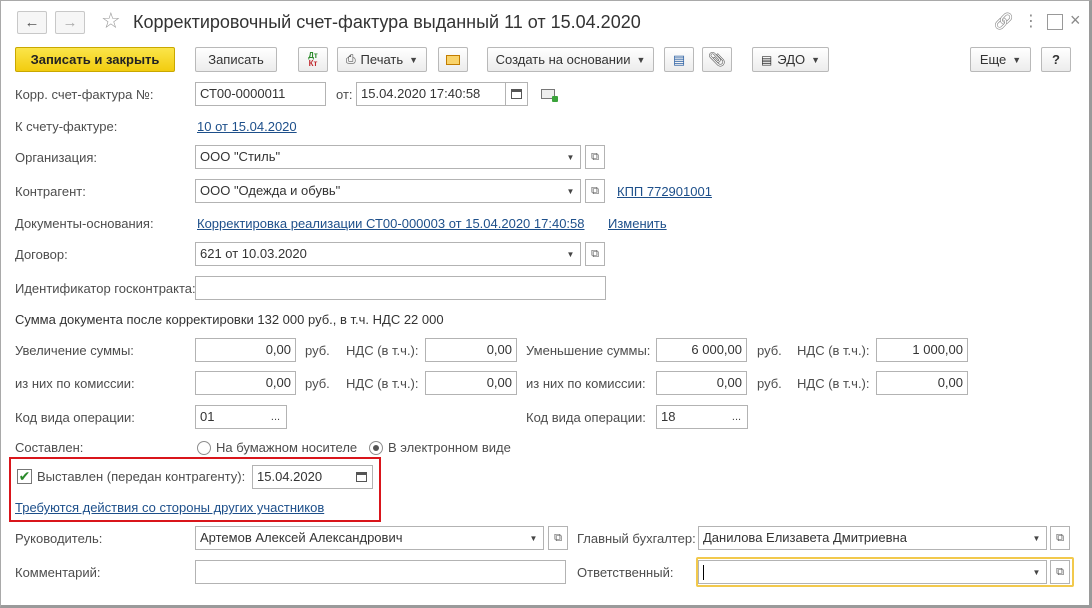 Image resolution: width=1092 pixels, height=608 pixels. Describe the element at coordinates (247, 127) in the screenshot. I see `to-invoice-link: 10 от 15.04.2020` at that location.